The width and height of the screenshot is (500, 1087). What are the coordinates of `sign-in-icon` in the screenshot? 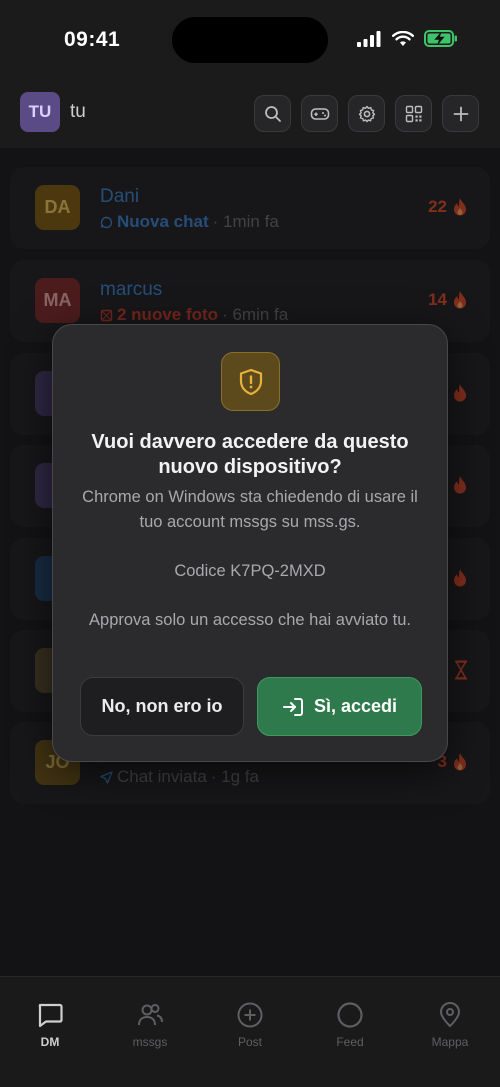 It's located at (292, 706).